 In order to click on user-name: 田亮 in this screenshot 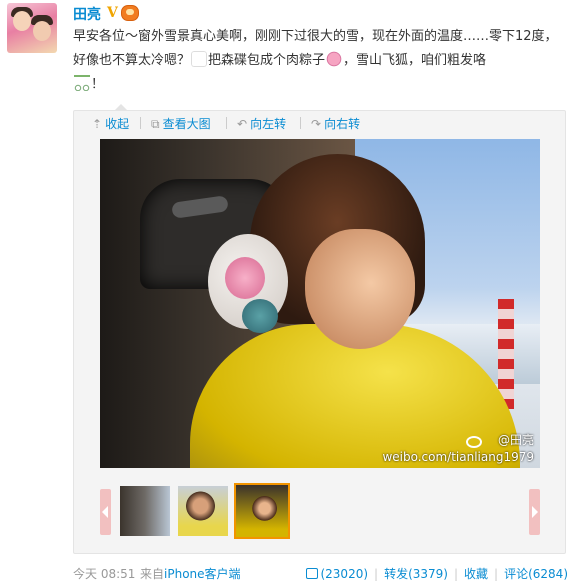, I will do `click(87, 14)`.